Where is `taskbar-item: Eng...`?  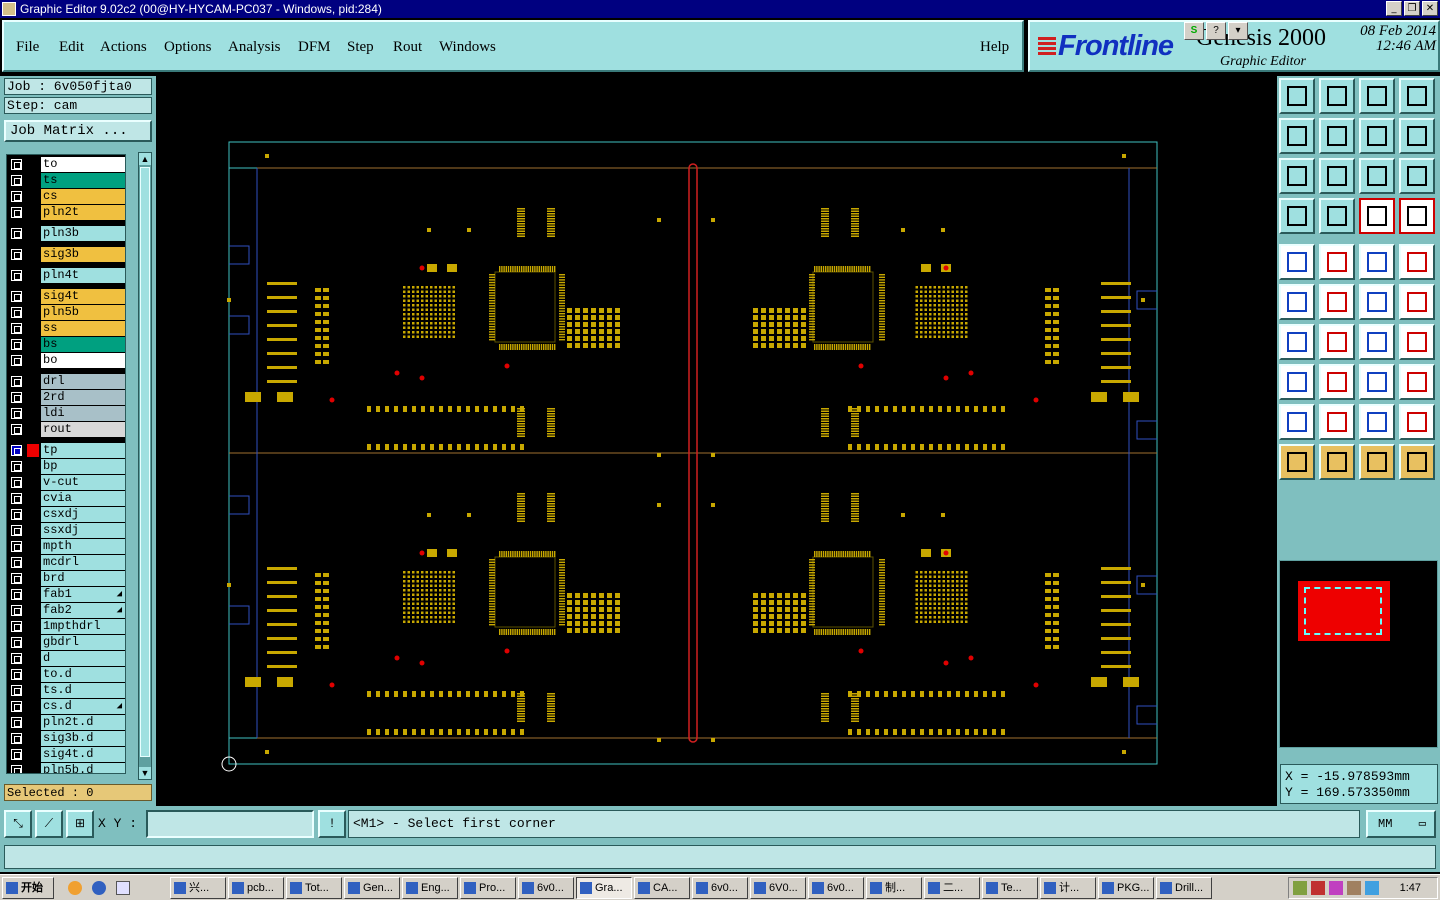
taskbar-item: Eng... is located at coordinates (430, 888).